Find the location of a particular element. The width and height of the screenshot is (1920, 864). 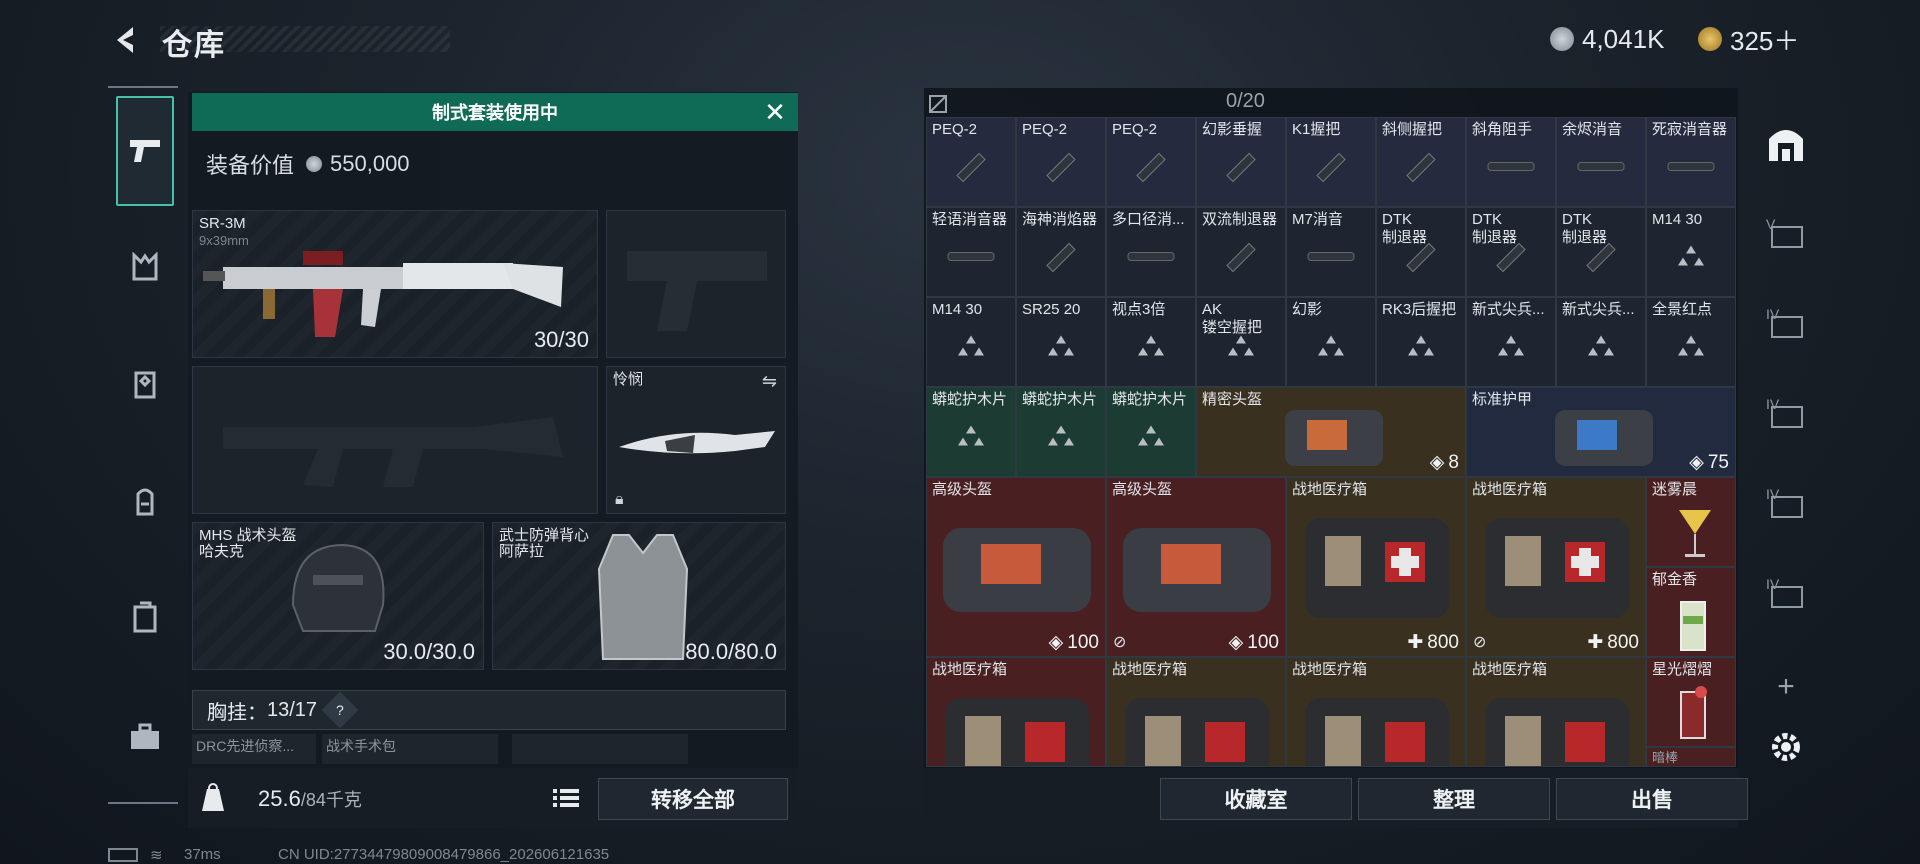

swap-icon: ⇋ is located at coordinates (769, 381).